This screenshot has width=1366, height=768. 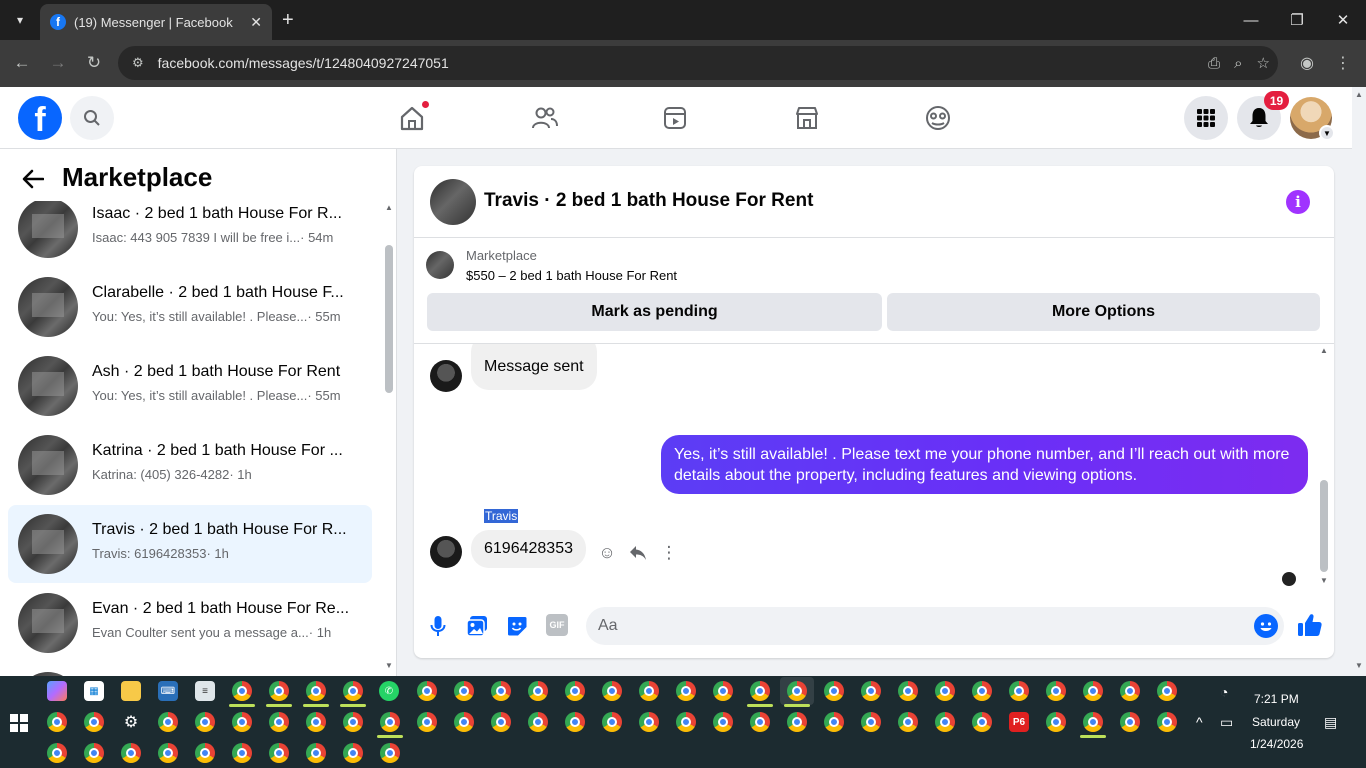 What do you see at coordinates (205, 691) in the screenshot?
I see `notepad-icon: ≡` at bounding box center [205, 691].